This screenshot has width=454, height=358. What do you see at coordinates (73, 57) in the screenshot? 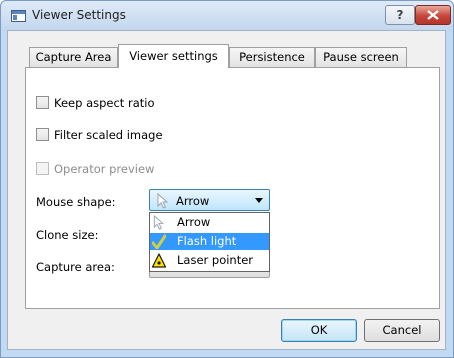
I see `tab-capture-area: Capture Area` at bounding box center [73, 57].